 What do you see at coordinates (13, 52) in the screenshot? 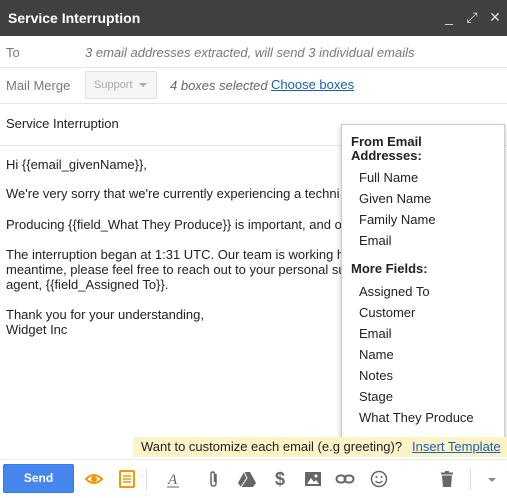
I see `to-label: To` at bounding box center [13, 52].